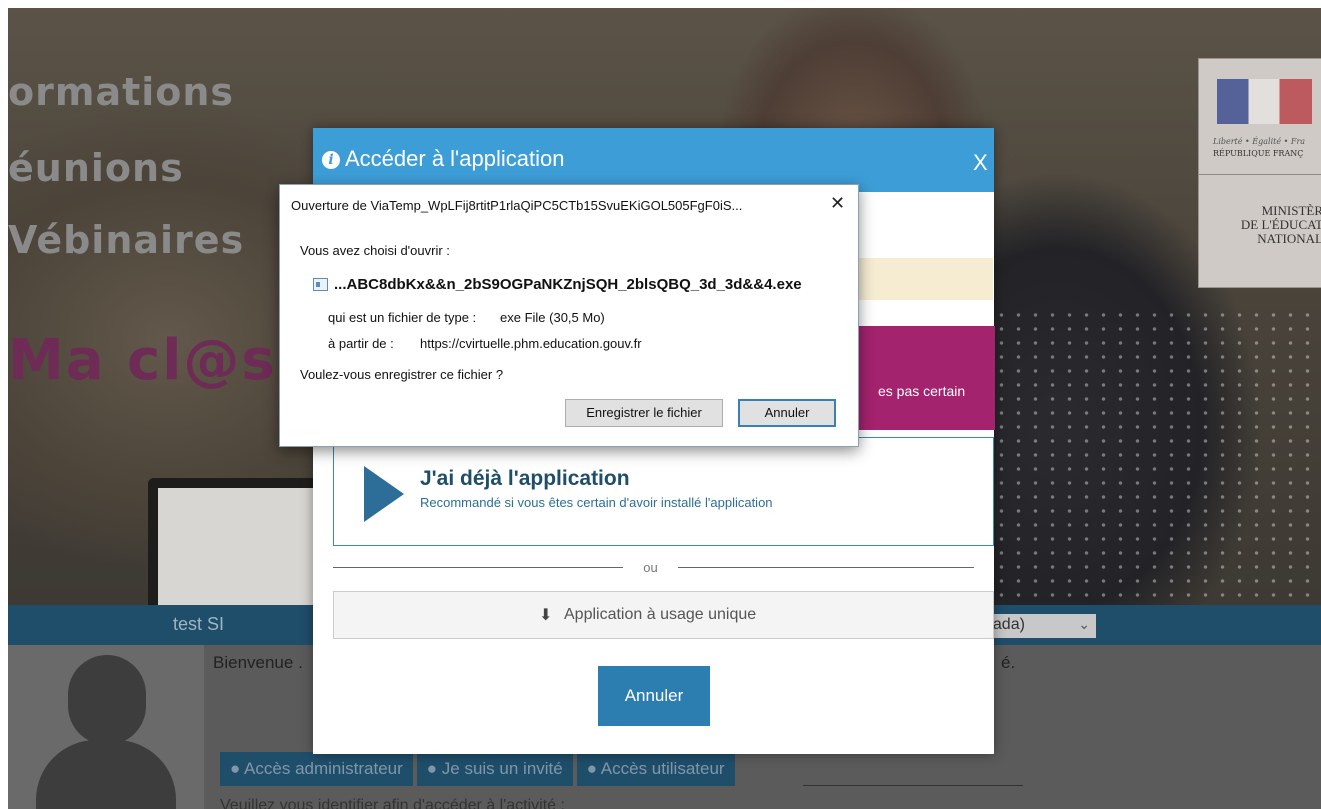  I want to click on avatar-body, so click(106, 774).